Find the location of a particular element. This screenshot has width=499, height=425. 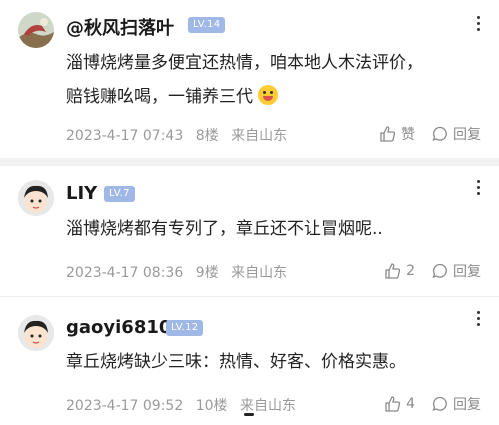

comment-meta: 2023-4-17 09:52 10楼 来自山东 is located at coordinates (185, 405).